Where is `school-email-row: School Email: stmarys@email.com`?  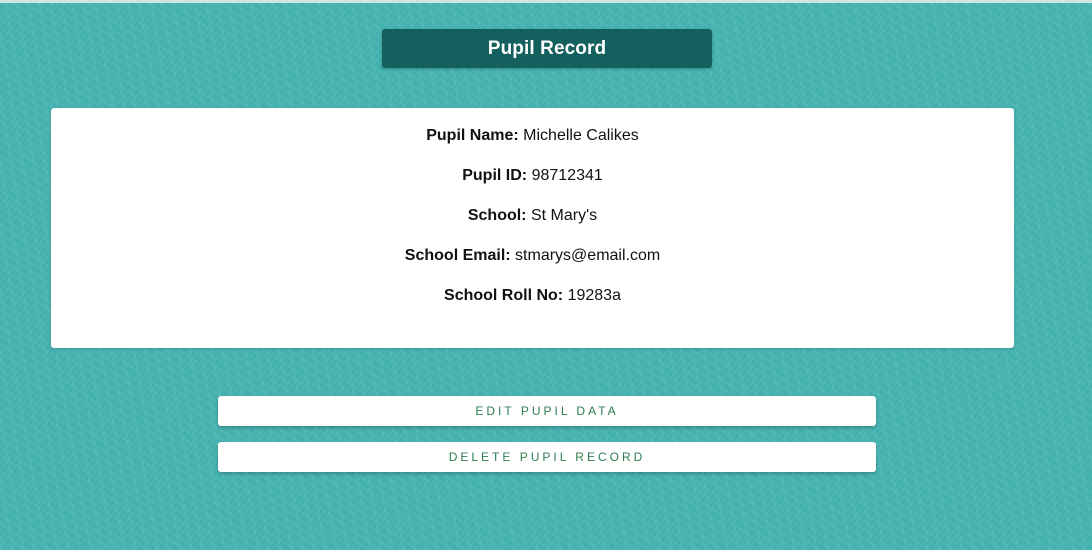 school-email-row: School Email: stmarys@email.com is located at coordinates (532, 256).